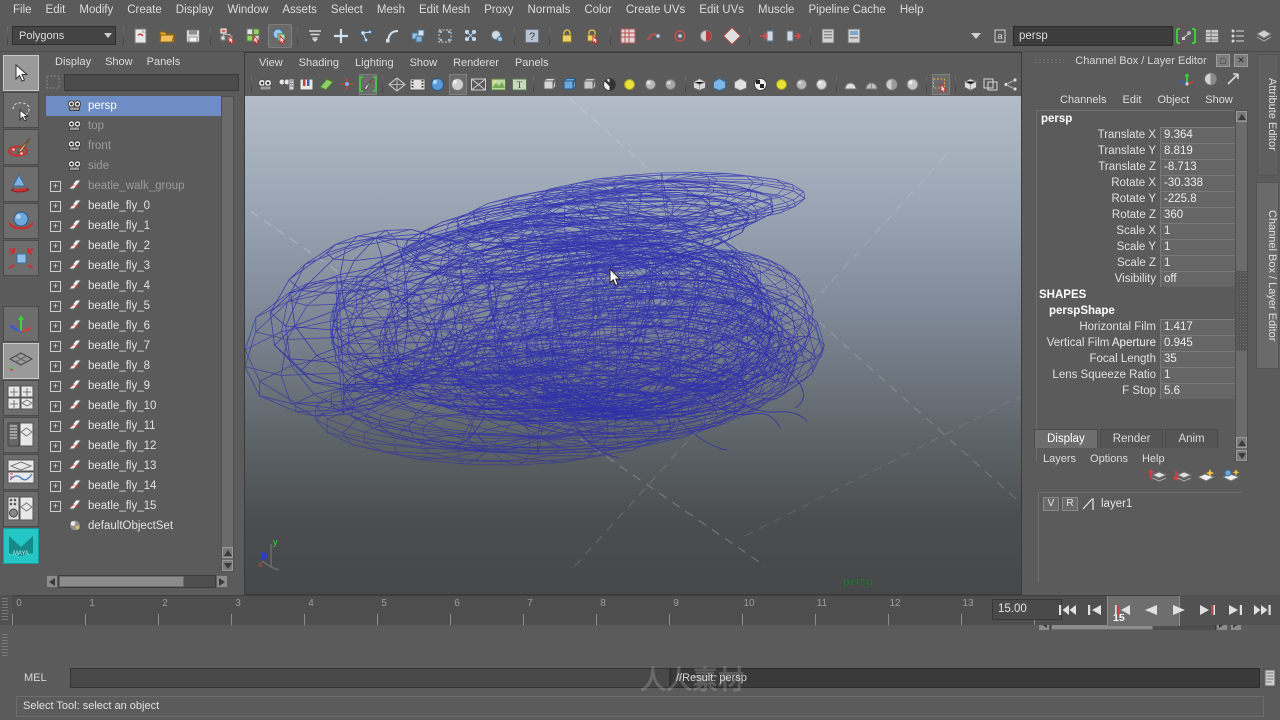 This screenshot has width=1280, height=720. What do you see at coordinates (1187, 80) in the screenshot?
I see `manipulator-axis-icon` at bounding box center [1187, 80].